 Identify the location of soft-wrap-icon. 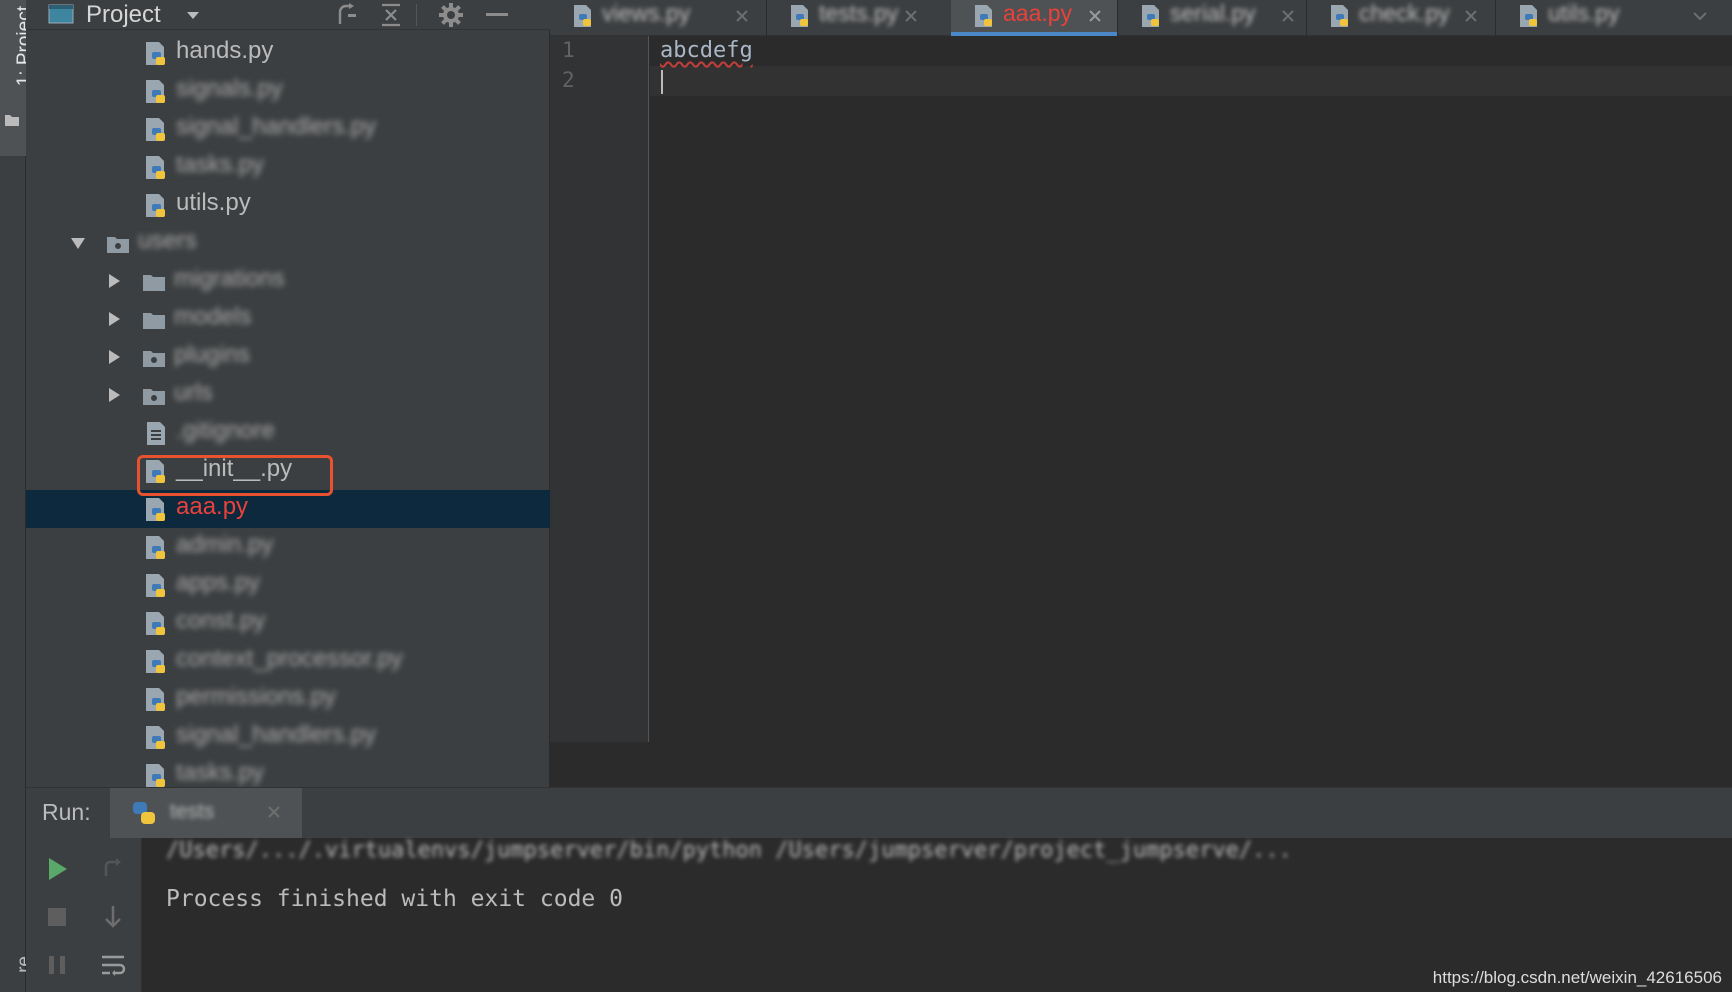
(113, 965).